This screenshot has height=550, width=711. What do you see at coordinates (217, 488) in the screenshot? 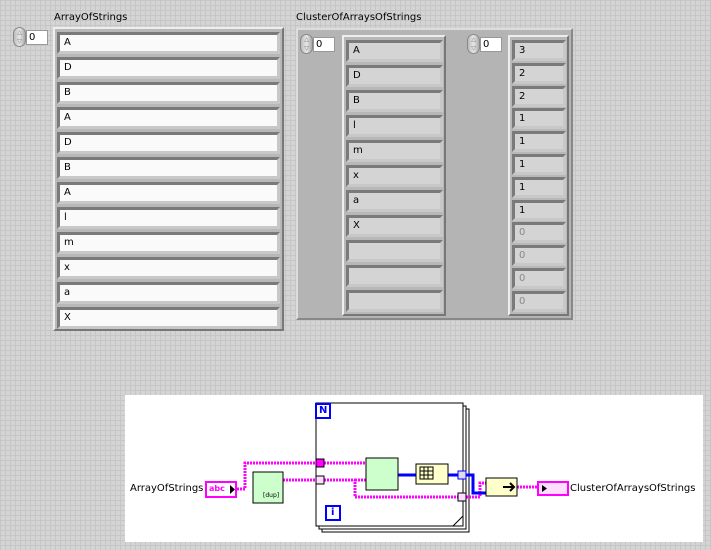
I see `string-type-glyph: abc` at bounding box center [217, 488].